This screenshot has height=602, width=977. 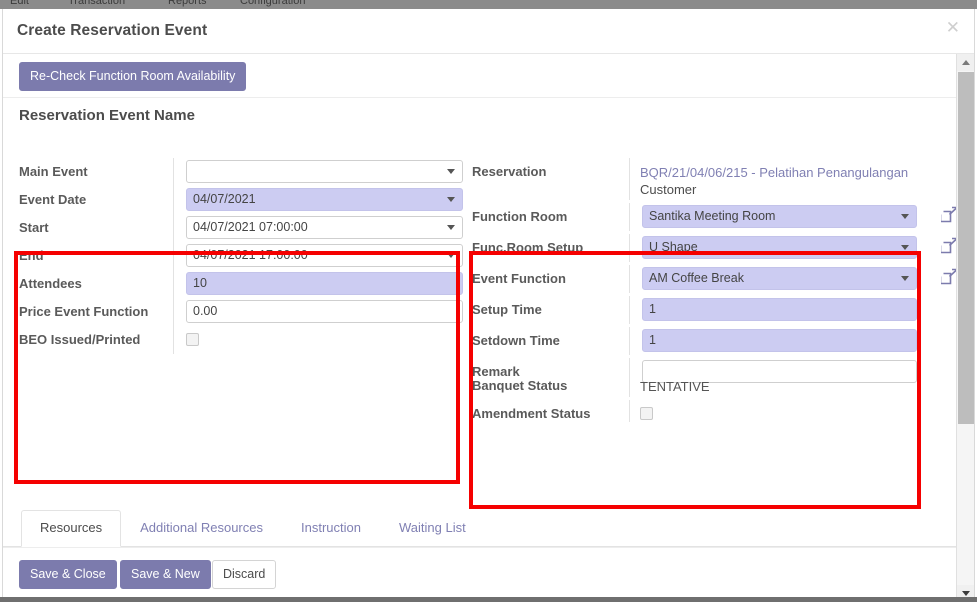 What do you see at coordinates (112, 30) in the screenshot?
I see `page-title: Create Reservation Event` at bounding box center [112, 30].